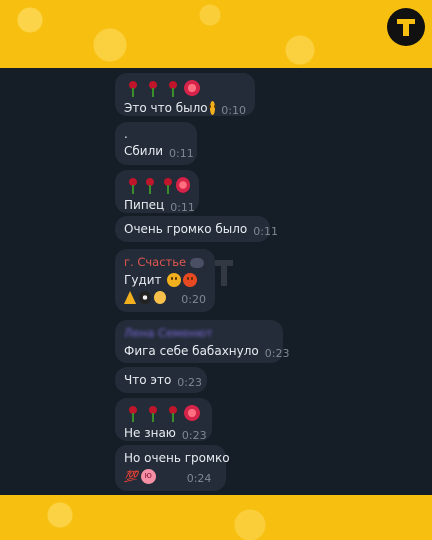  What do you see at coordinates (199, 478) in the screenshot?
I see `message-time: 0:24` at bounding box center [199, 478].